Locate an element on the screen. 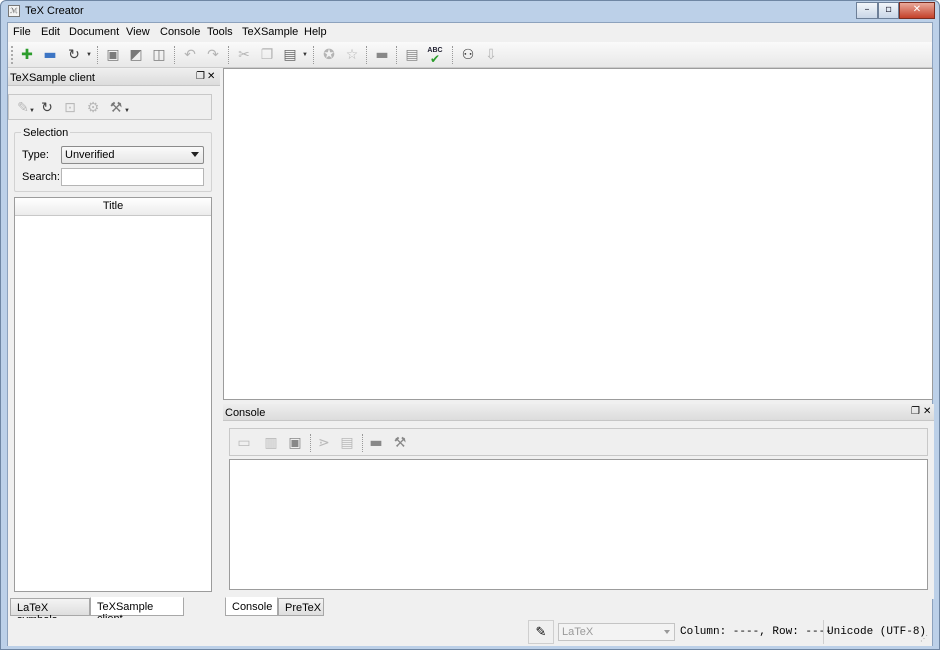 This screenshot has width=940, height=650. refresh-icon: ↻ is located at coordinates (47, 108).